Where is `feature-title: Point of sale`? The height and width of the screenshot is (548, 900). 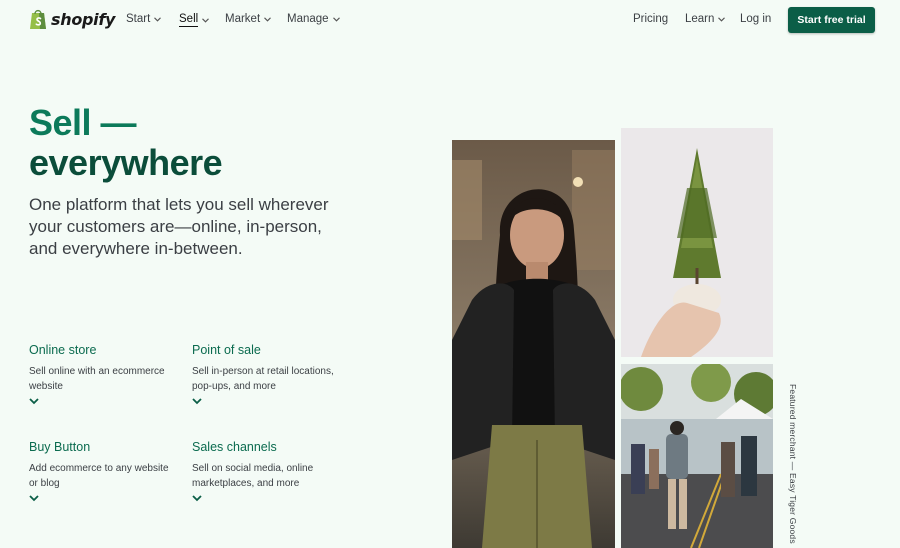
feature-title: Point of sale is located at coordinates (267, 350).